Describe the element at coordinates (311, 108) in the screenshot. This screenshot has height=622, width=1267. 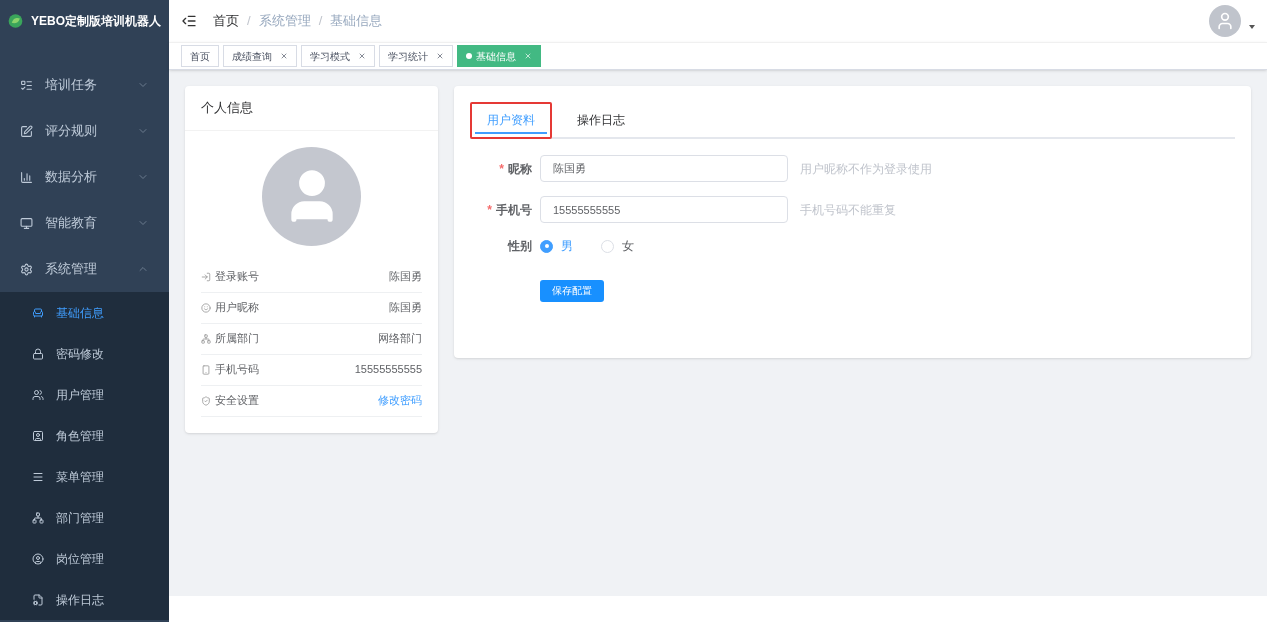
I see `card-title: 个人信息` at that location.